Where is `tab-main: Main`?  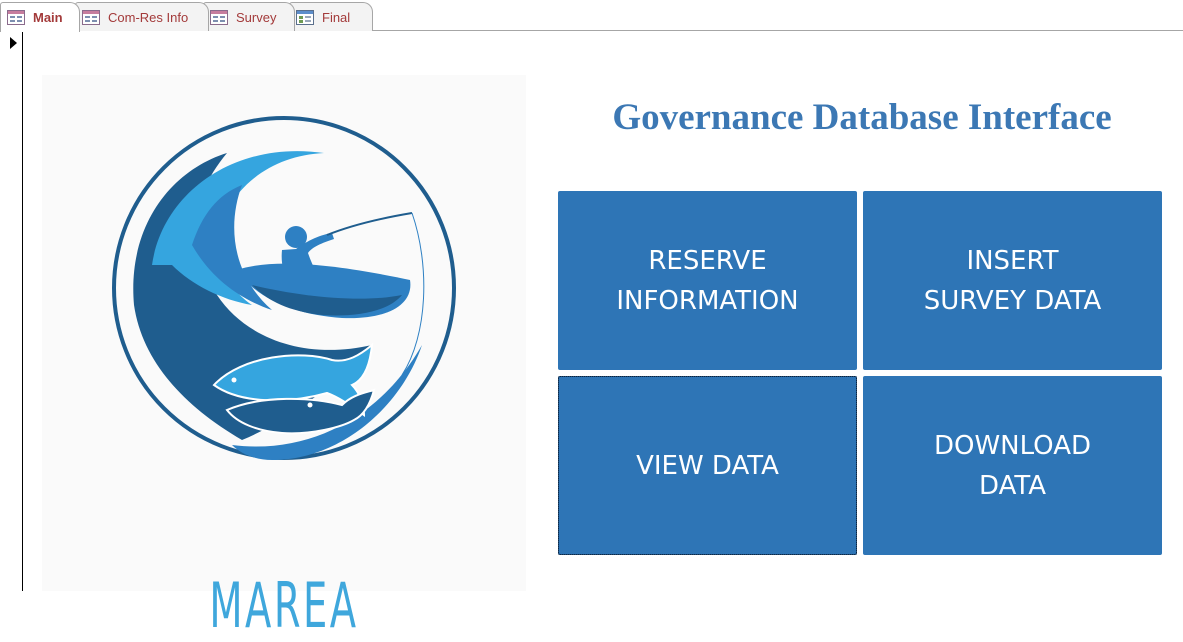 tab-main: Main is located at coordinates (40, 17).